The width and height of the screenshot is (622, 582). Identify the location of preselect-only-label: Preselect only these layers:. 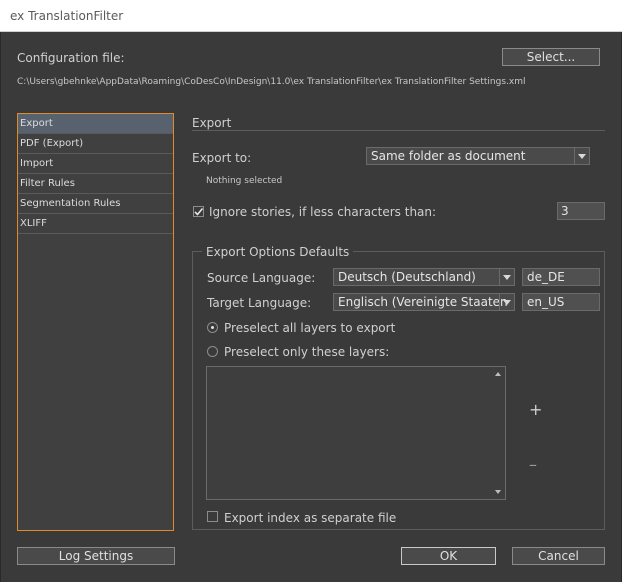
(307, 352).